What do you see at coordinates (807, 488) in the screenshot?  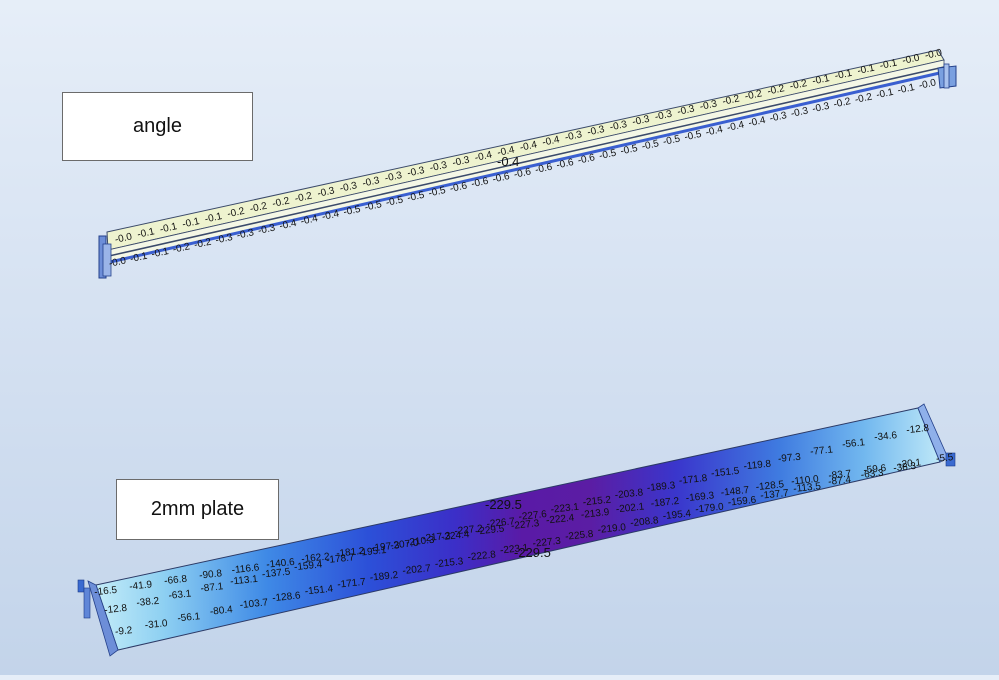 I see `plate-lower-value: -113.5` at bounding box center [807, 488].